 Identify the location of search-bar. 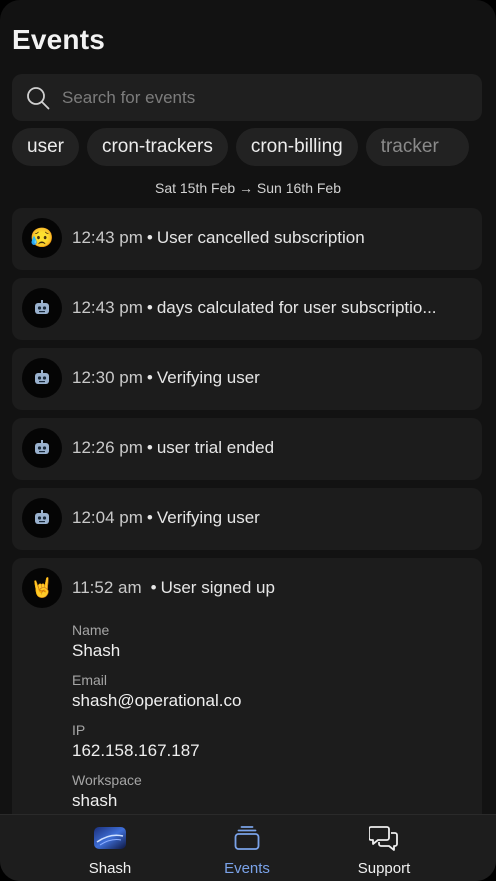
(247, 97).